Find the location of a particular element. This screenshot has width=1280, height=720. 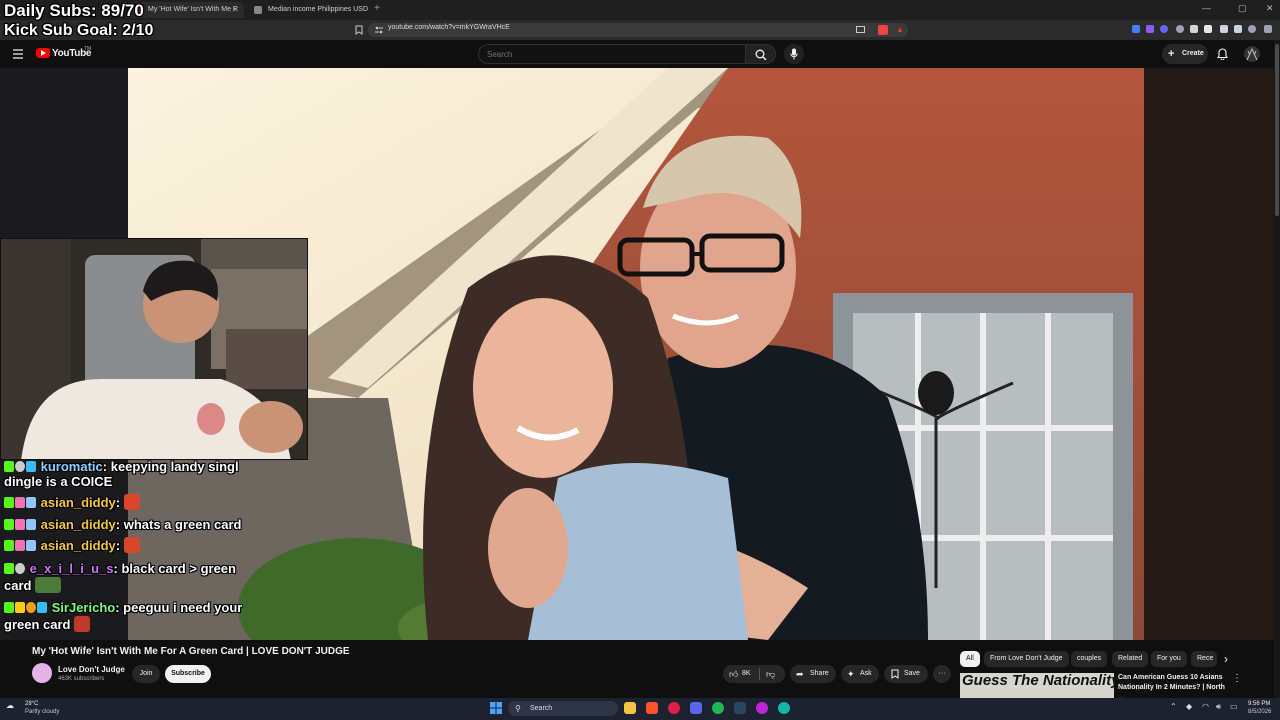

maximize-button: ▢ is located at coordinates (1242, 8).